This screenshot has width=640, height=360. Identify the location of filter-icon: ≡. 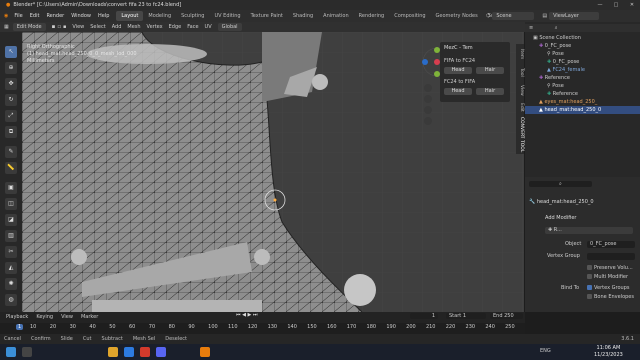
(531, 28).